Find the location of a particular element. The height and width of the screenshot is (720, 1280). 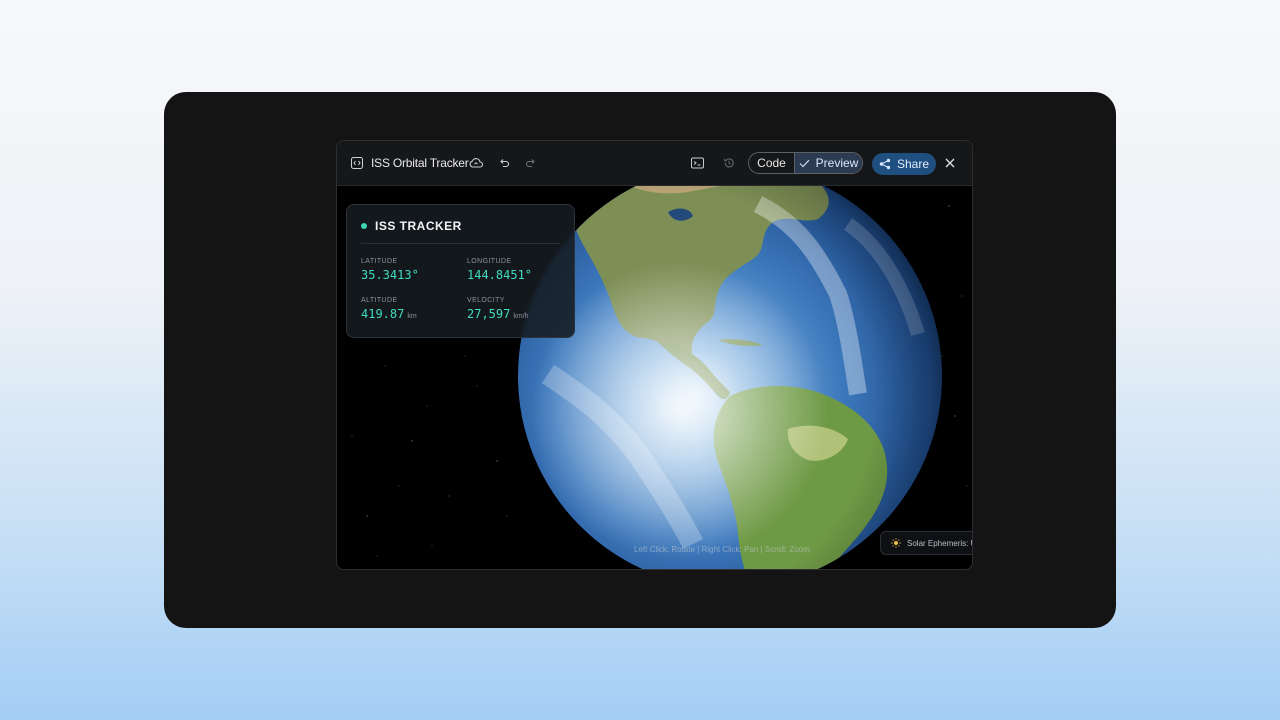

altitude-unit: km is located at coordinates (412, 316).